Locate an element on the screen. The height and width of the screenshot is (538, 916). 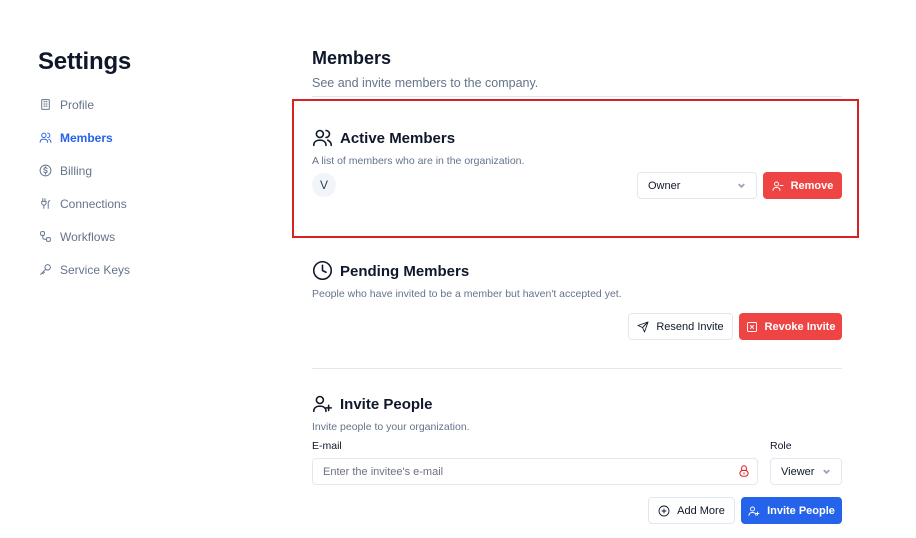
key-icon is located at coordinates (45, 270).